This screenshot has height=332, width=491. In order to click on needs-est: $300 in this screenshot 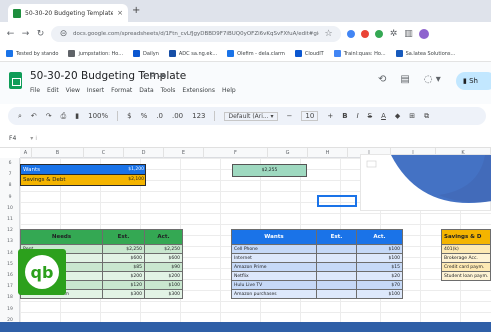, I will do `click(123, 294)`.